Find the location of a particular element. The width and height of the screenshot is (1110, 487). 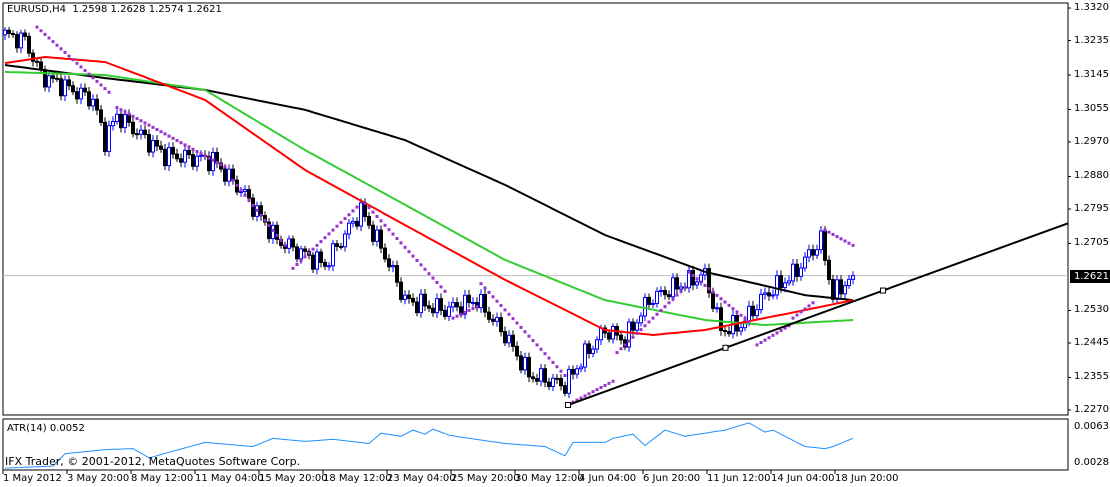

chart-header: EURUSD,H4 1.2598 1.2628 1.2574 1.2621 is located at coordinates (114, 9).